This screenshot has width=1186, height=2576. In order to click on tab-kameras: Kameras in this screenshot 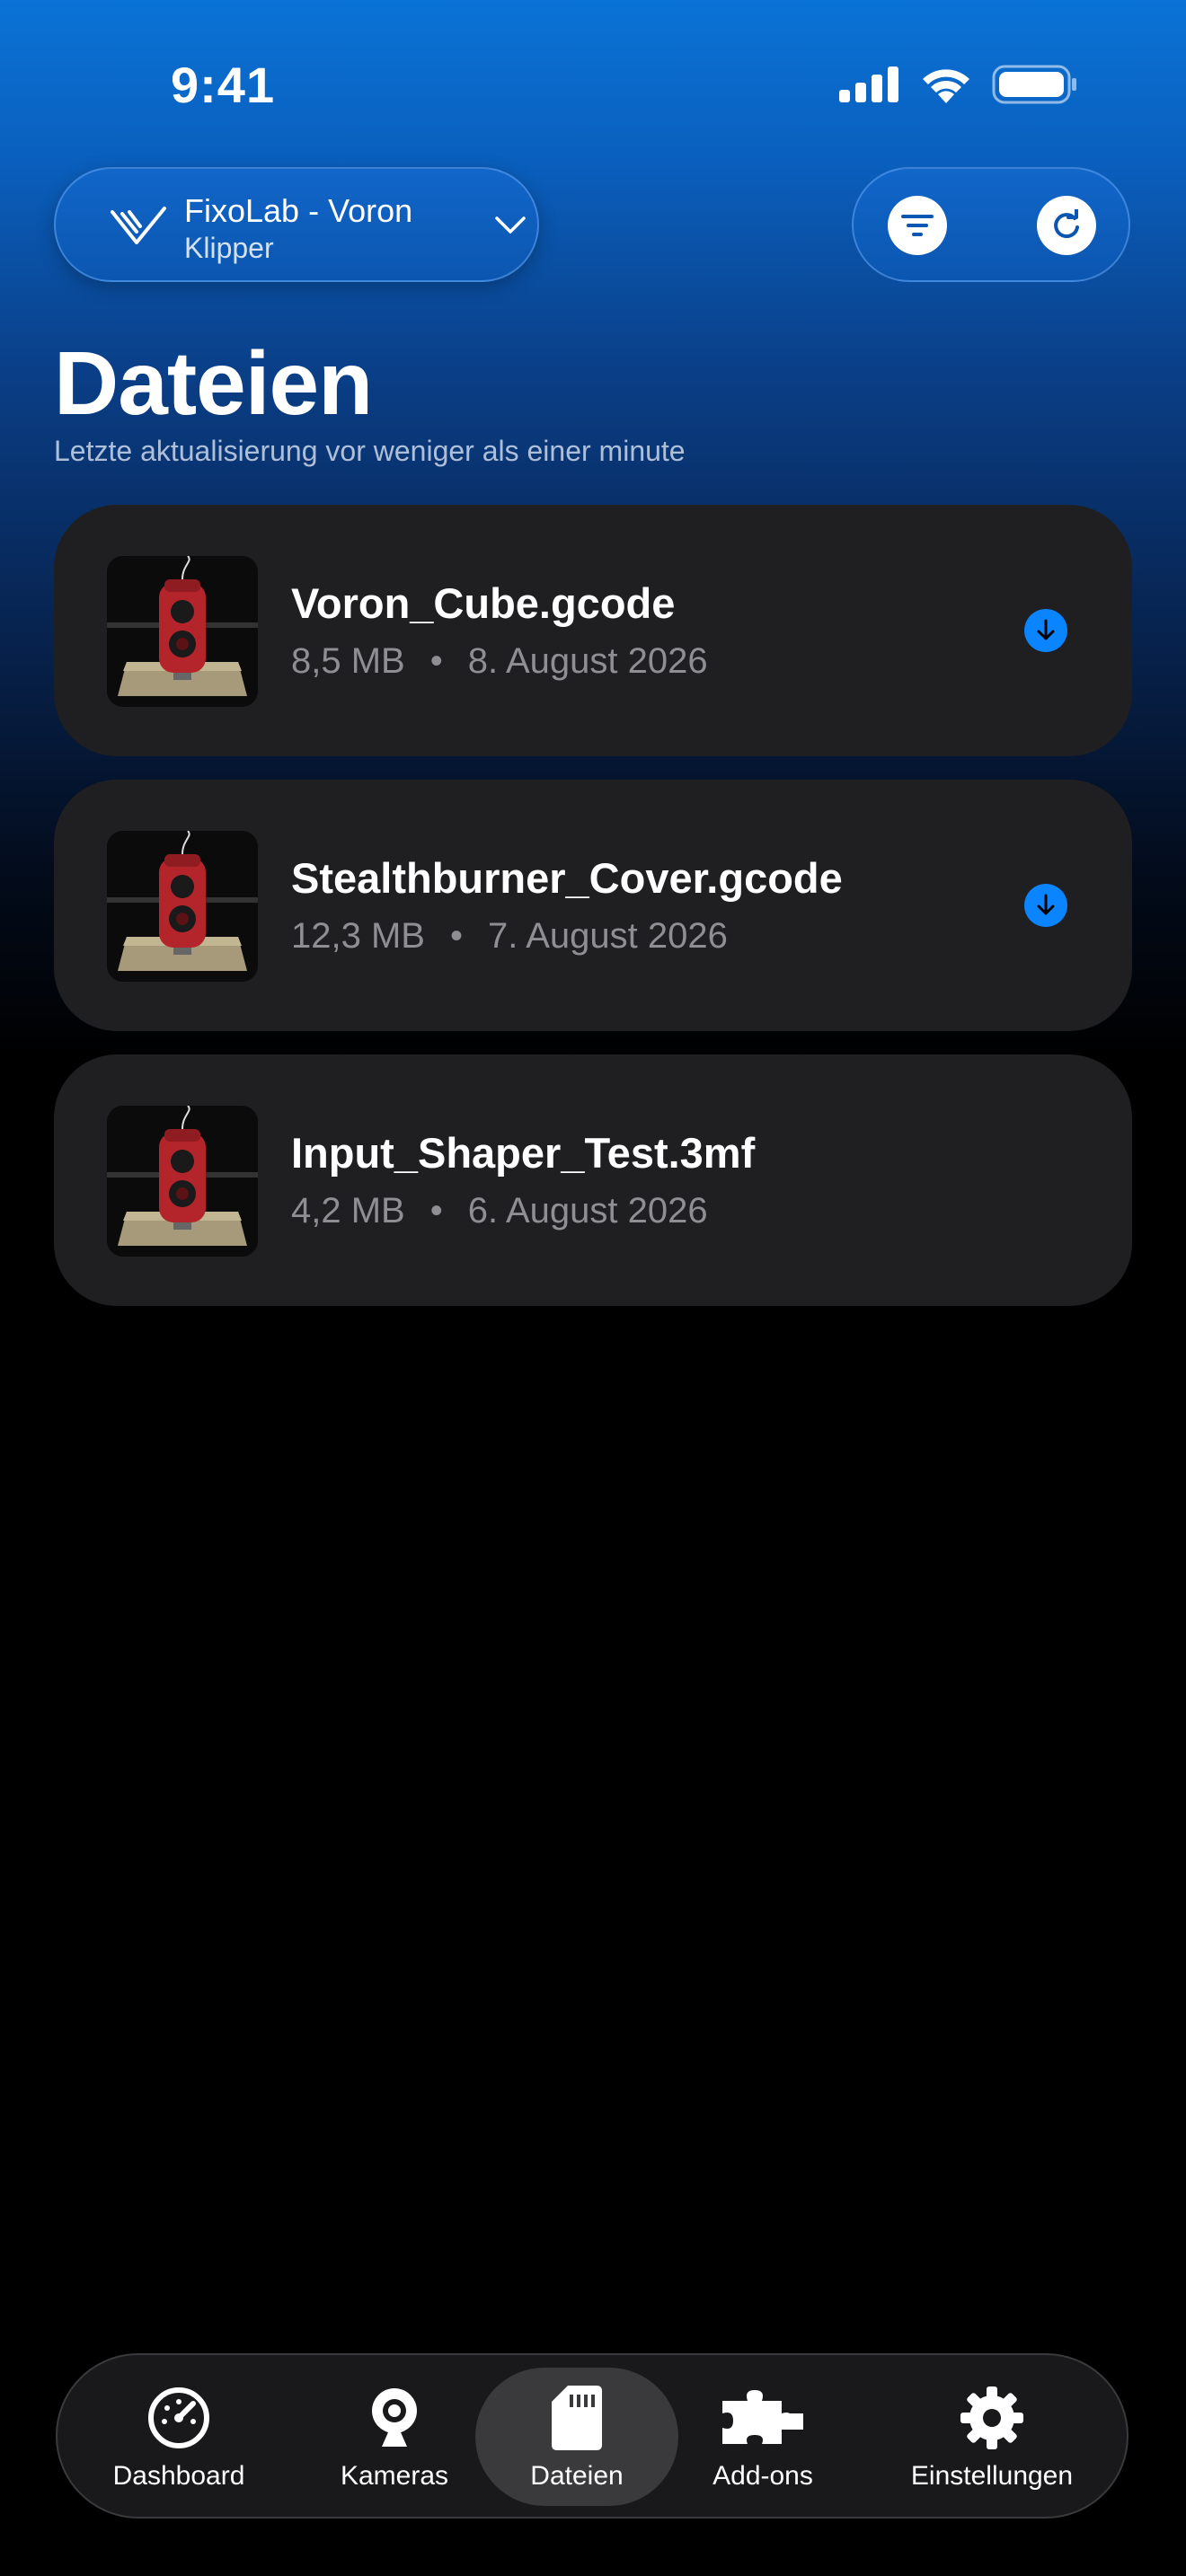, I will do `click(394, 2437)`.